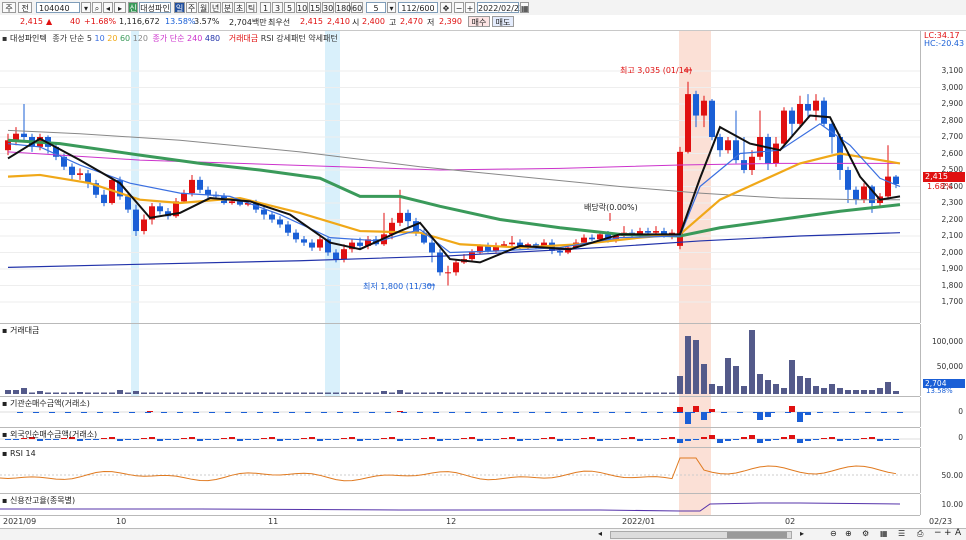 The width and height of the screenshot is (966, 540). Describe the element at coordinates (19, 453) in the screenshot. I see `rsi-title: ▪ RSI 14` at that location.